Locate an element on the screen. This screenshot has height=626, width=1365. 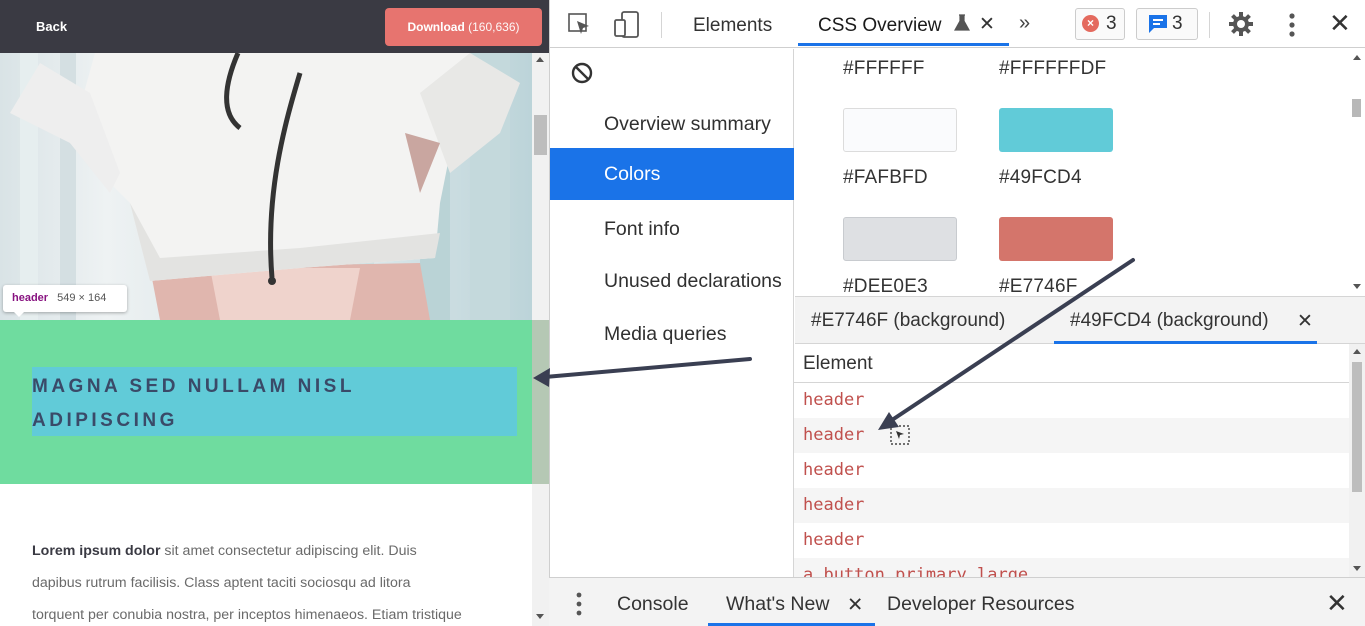
close-drawer-icon: ✕ is located at coordinates (1337, 603).